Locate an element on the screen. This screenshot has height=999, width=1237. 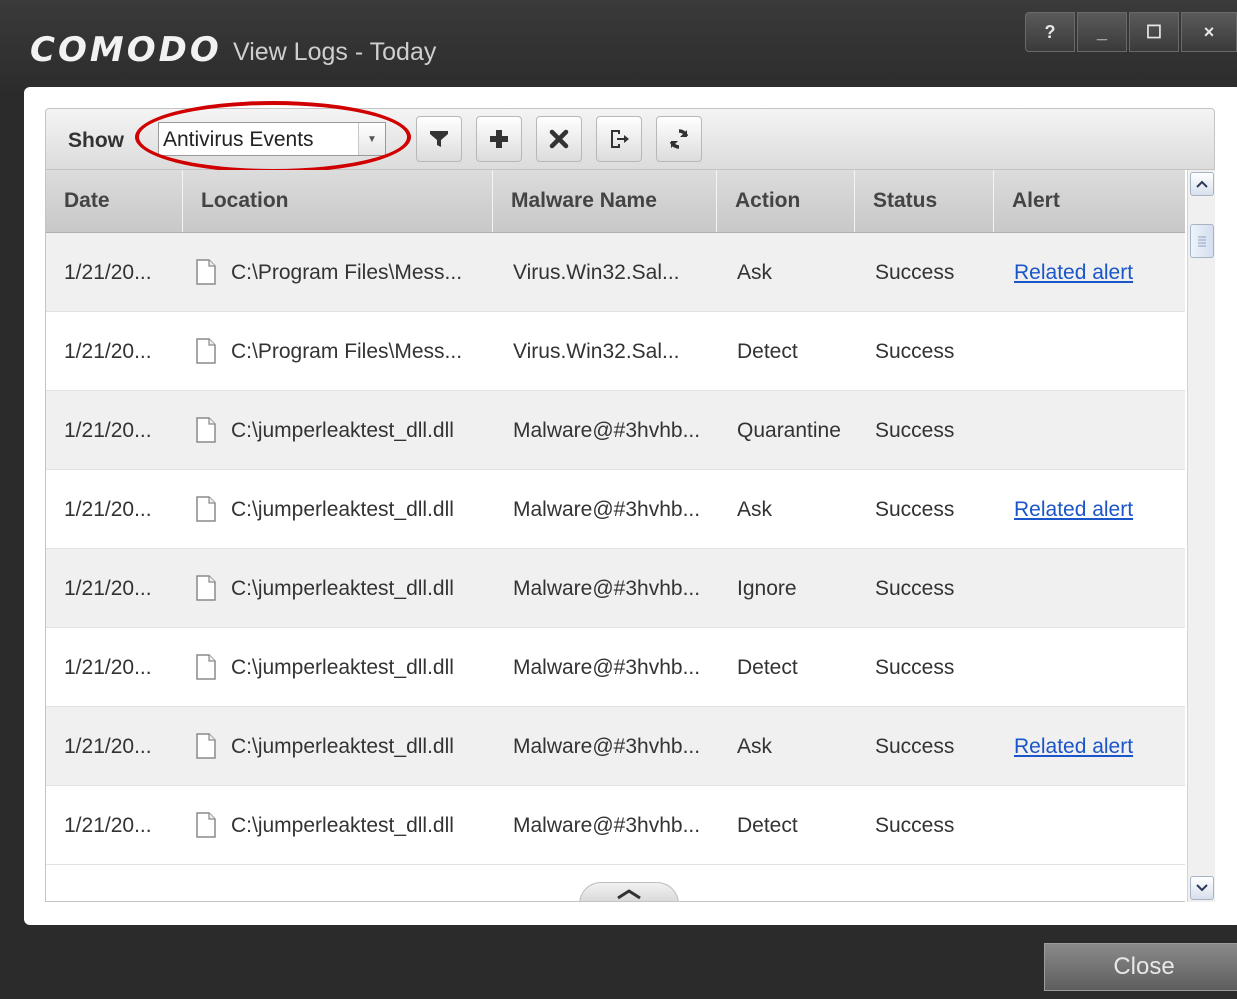
chevron-down-icon: ▼ is located at coordinates (371, 139).